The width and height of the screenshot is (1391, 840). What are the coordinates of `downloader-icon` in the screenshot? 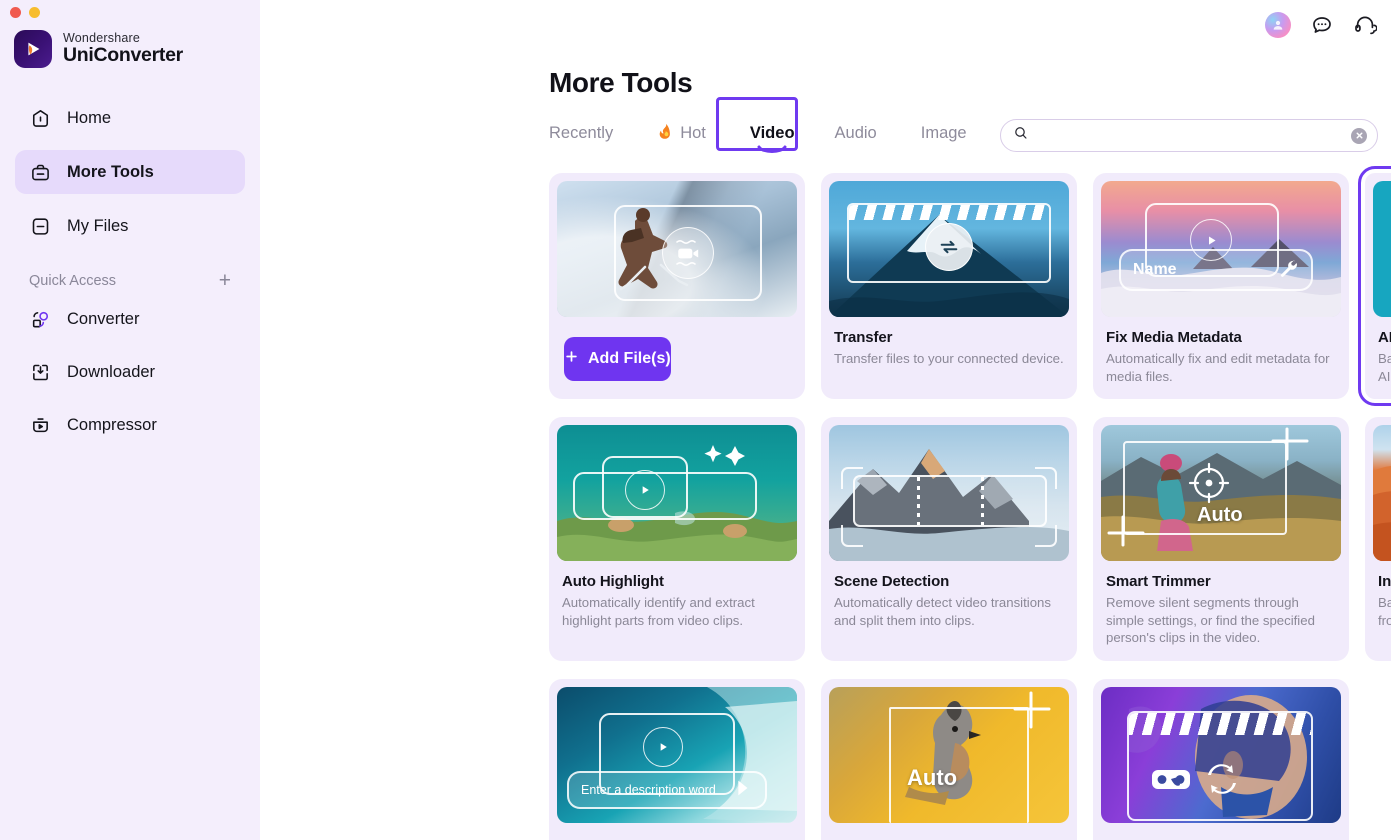 It's located at (40, 372).